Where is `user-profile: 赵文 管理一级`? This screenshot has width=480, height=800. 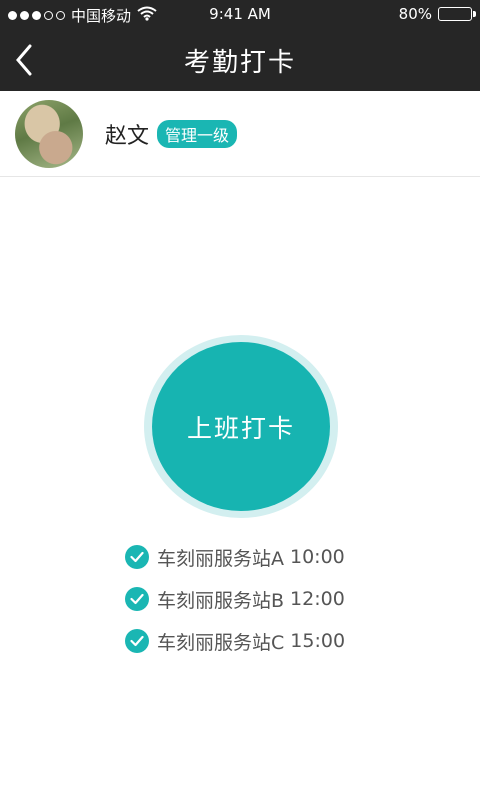
user-profile: 赵文 管理一级 is located at coordinates (240, 134).